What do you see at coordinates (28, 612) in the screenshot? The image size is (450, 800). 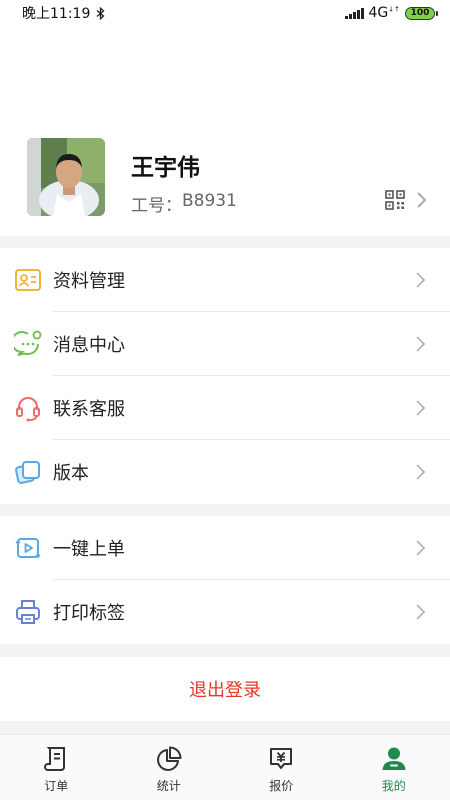 I see `printer-icon` at bounding box center [28, 612].